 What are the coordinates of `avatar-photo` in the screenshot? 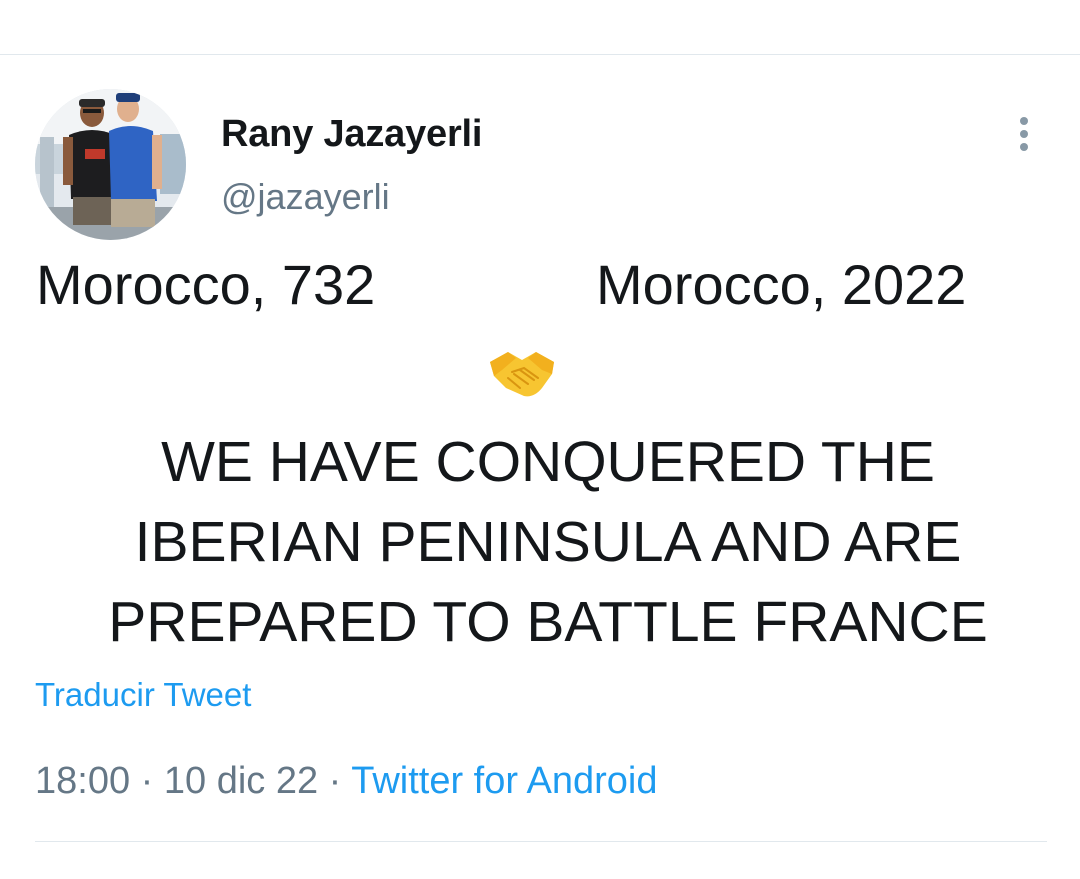 It's located at (110, 164).